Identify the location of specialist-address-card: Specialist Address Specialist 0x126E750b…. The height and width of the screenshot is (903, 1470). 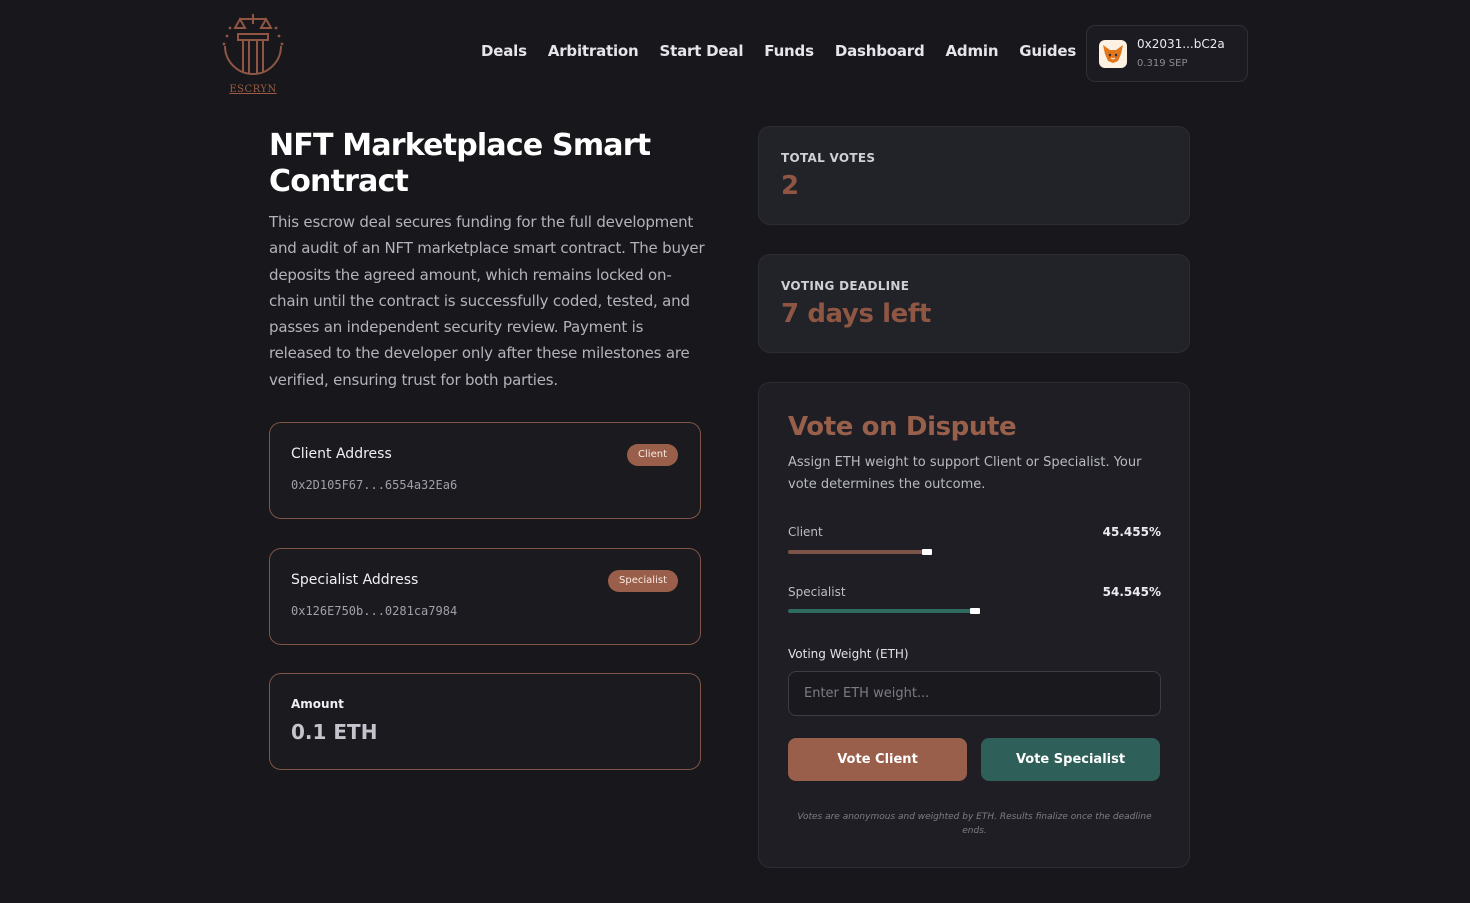
(485, 596).